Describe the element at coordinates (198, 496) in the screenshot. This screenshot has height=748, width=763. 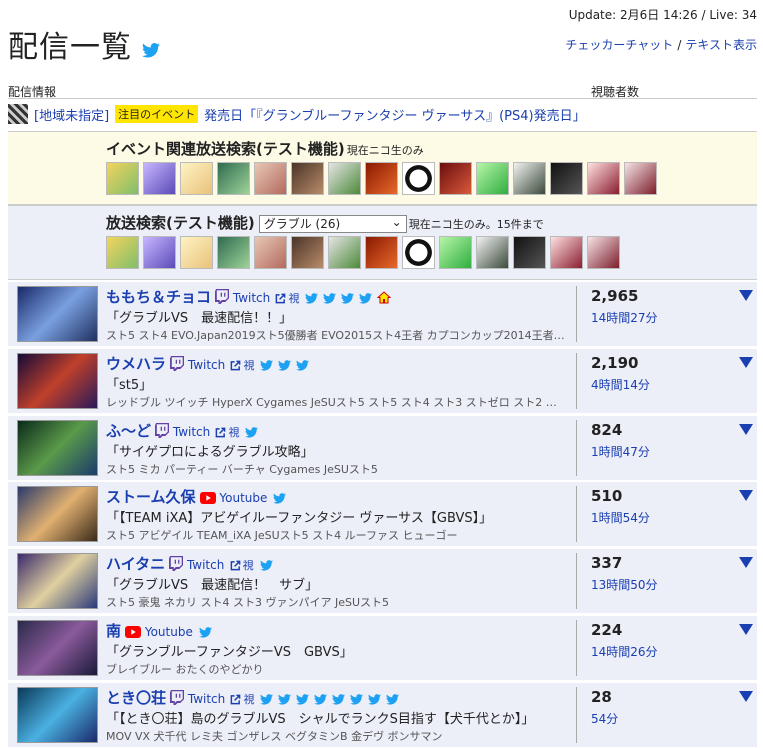
I see `streamer-name: ストーム久保 Youtube` at that location.